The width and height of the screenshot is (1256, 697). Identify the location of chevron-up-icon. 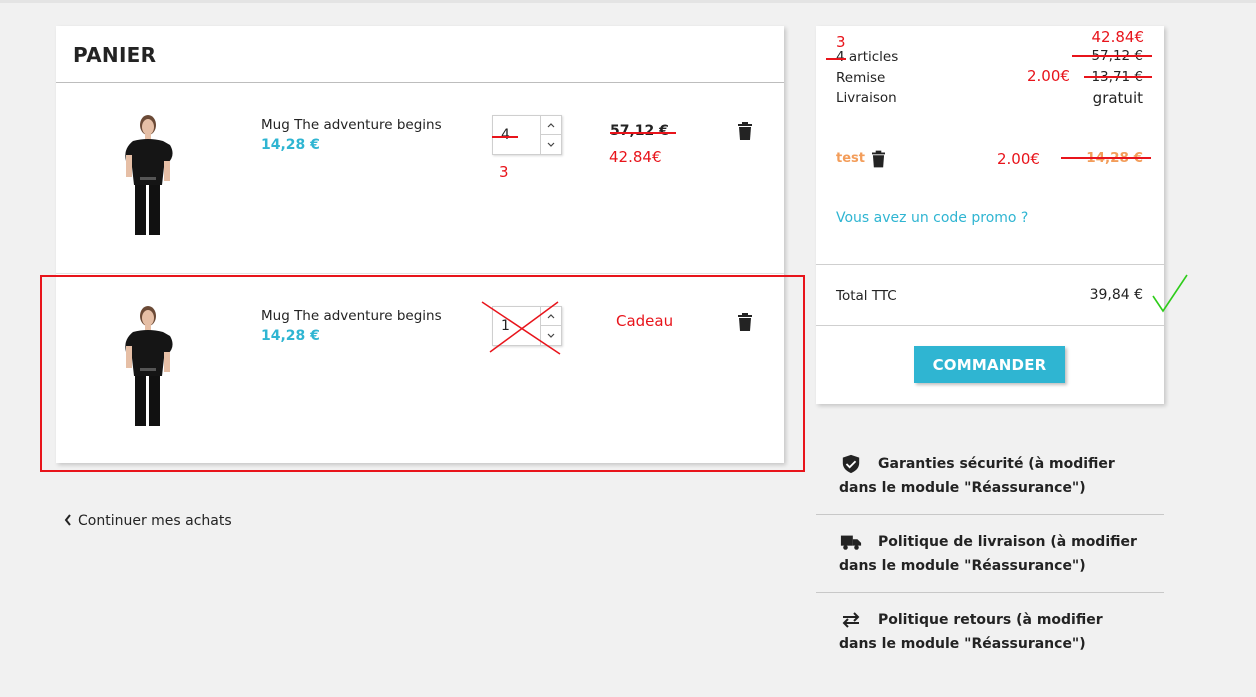
(551, 125).